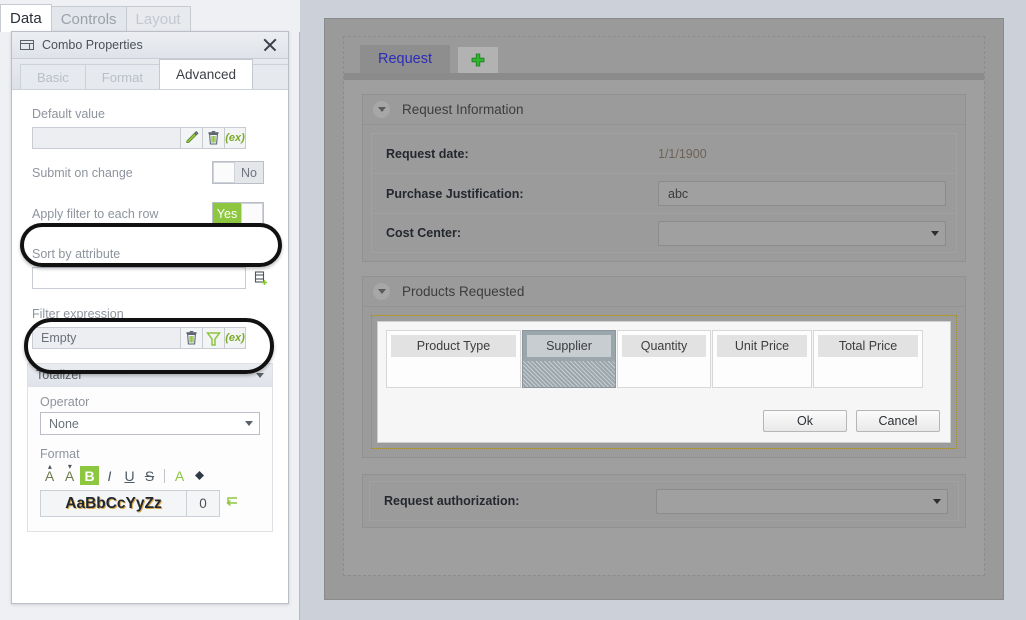 The height and width of the screenshot is (620, 1026). Describe the element at coordinates (569, 359) in the screenshot. I see `grid-column-supplier: Supplier` at that location.